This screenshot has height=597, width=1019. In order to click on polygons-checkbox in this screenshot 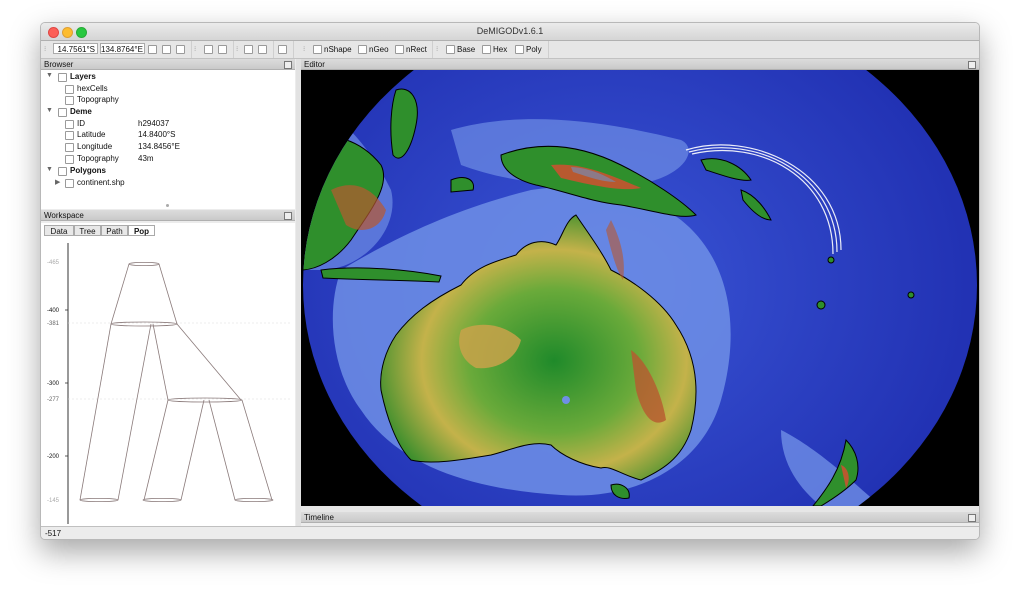, I will do `click(62, 171)`.